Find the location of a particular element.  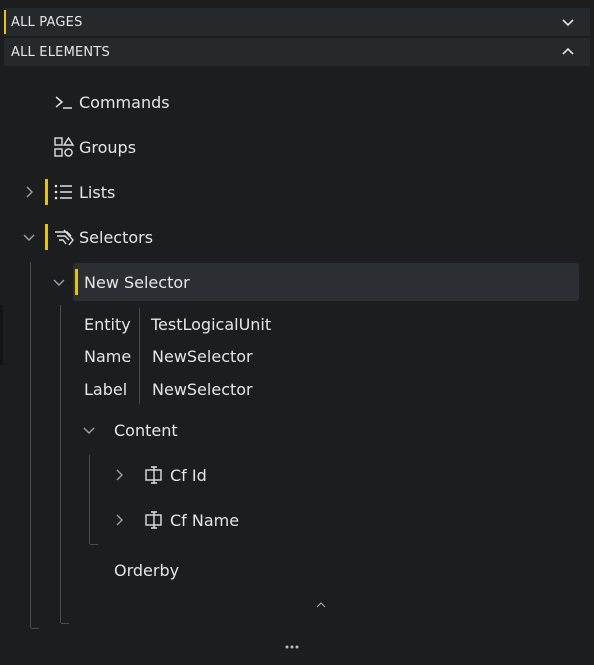

commands-label: Commands is located at coordinates (124, 102).